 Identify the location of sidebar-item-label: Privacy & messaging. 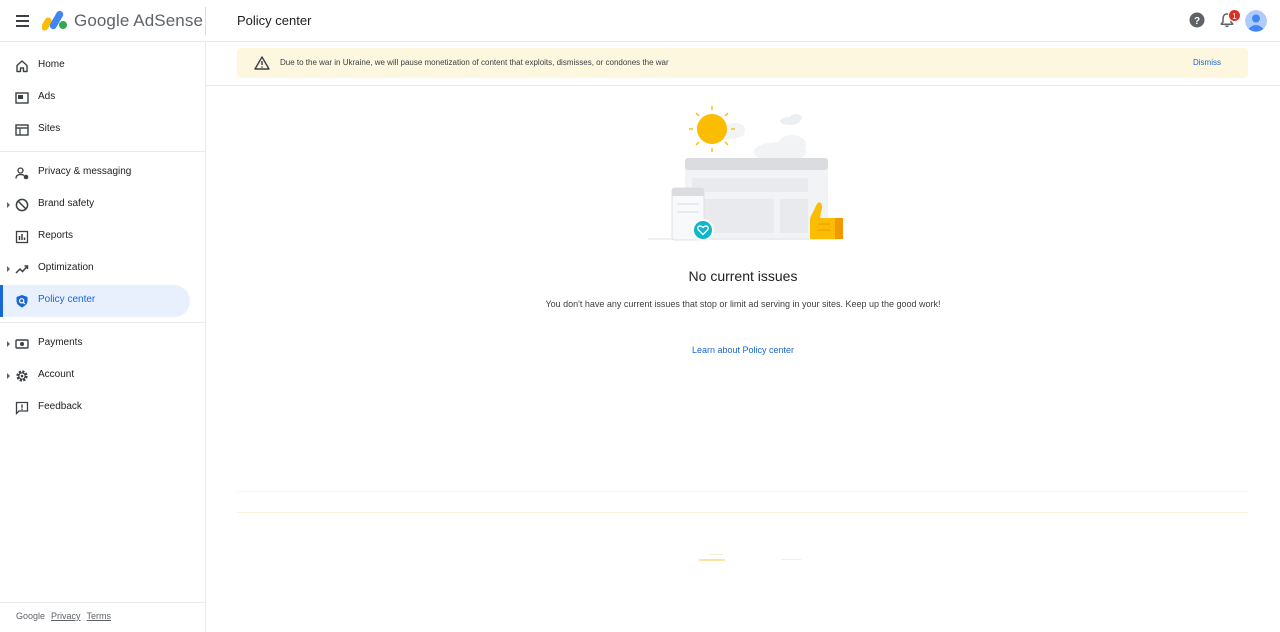
(85, 171).